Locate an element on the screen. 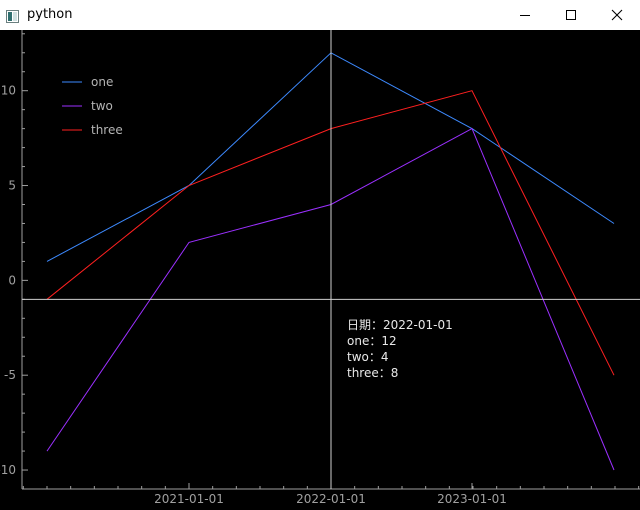 The width and height of the screenshot is (640, 510). app-icon is located at coordinates (12, 15).